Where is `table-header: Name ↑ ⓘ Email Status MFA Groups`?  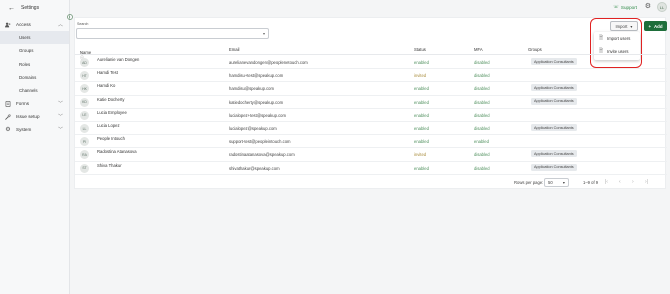 table-header: Name ↑ ⓘ Email Status MFA Groups is located at coordinates (371, 52).